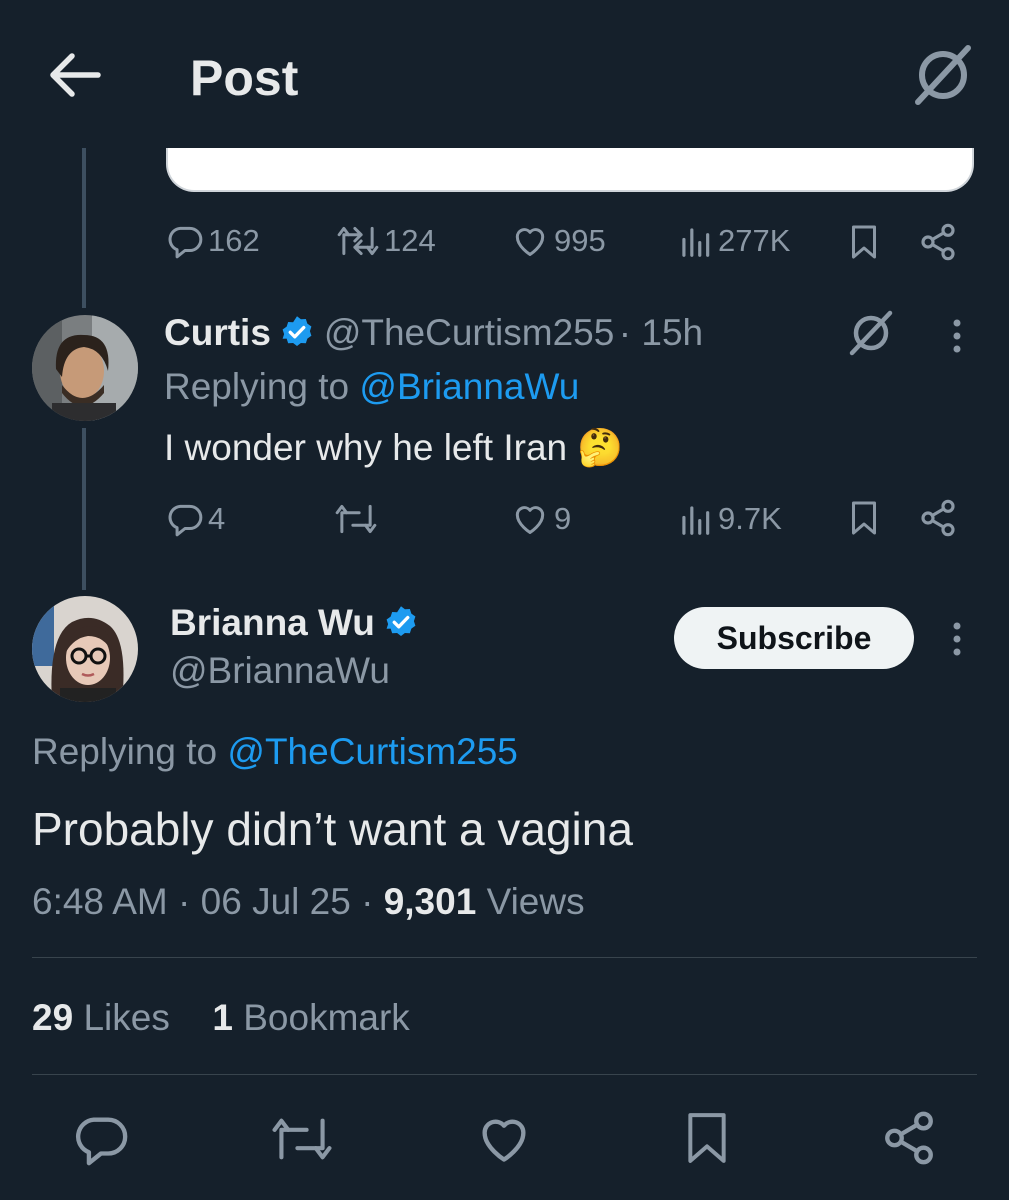 This screenshot has height=1200, width=1009. Describe the element at coordinates (504, 74) in the screenshot. I see `top-bar` at that location.